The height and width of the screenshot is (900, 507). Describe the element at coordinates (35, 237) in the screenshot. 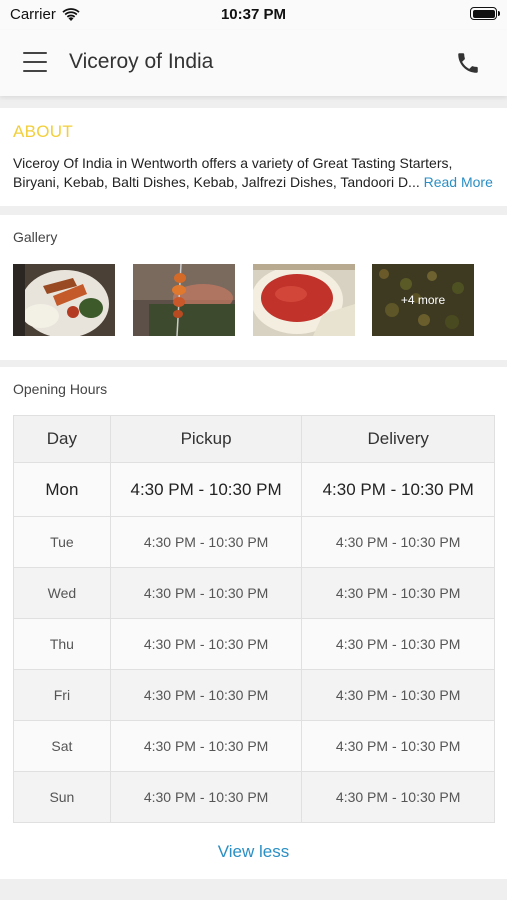

I see `gallery-heading: Gallery` at that location.